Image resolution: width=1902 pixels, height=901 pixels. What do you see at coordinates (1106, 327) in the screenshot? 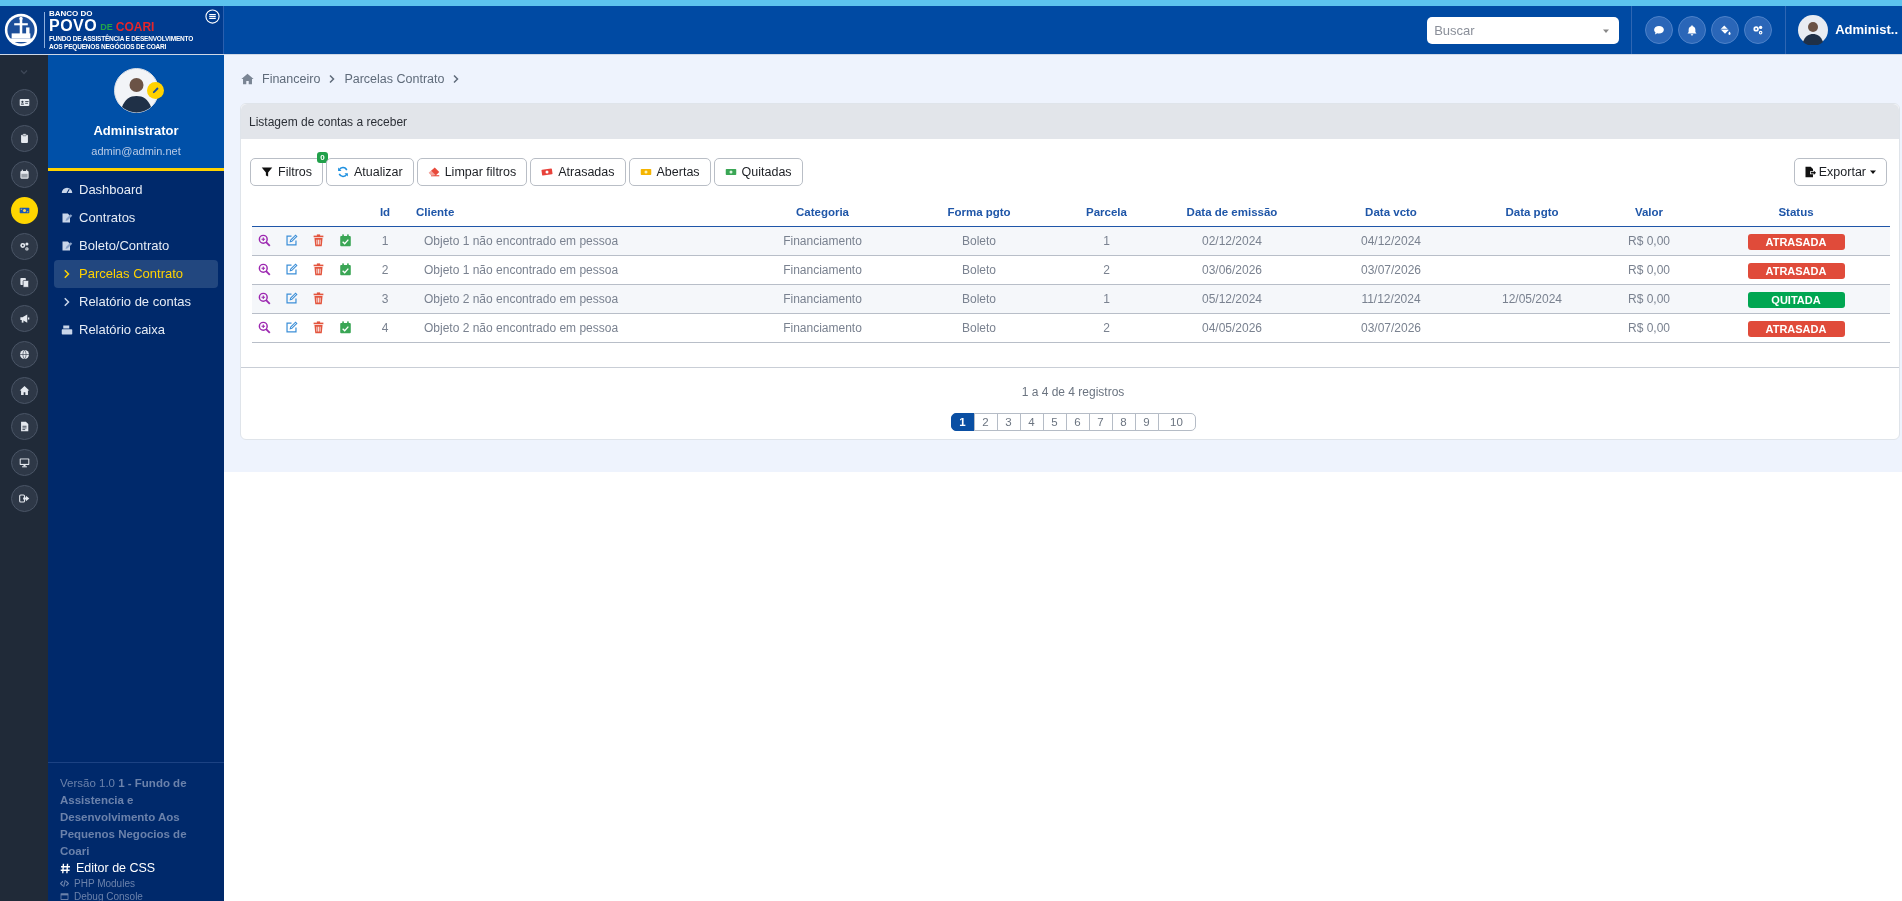
I see `table-cell: 2` at bounding box center [1106, 327].